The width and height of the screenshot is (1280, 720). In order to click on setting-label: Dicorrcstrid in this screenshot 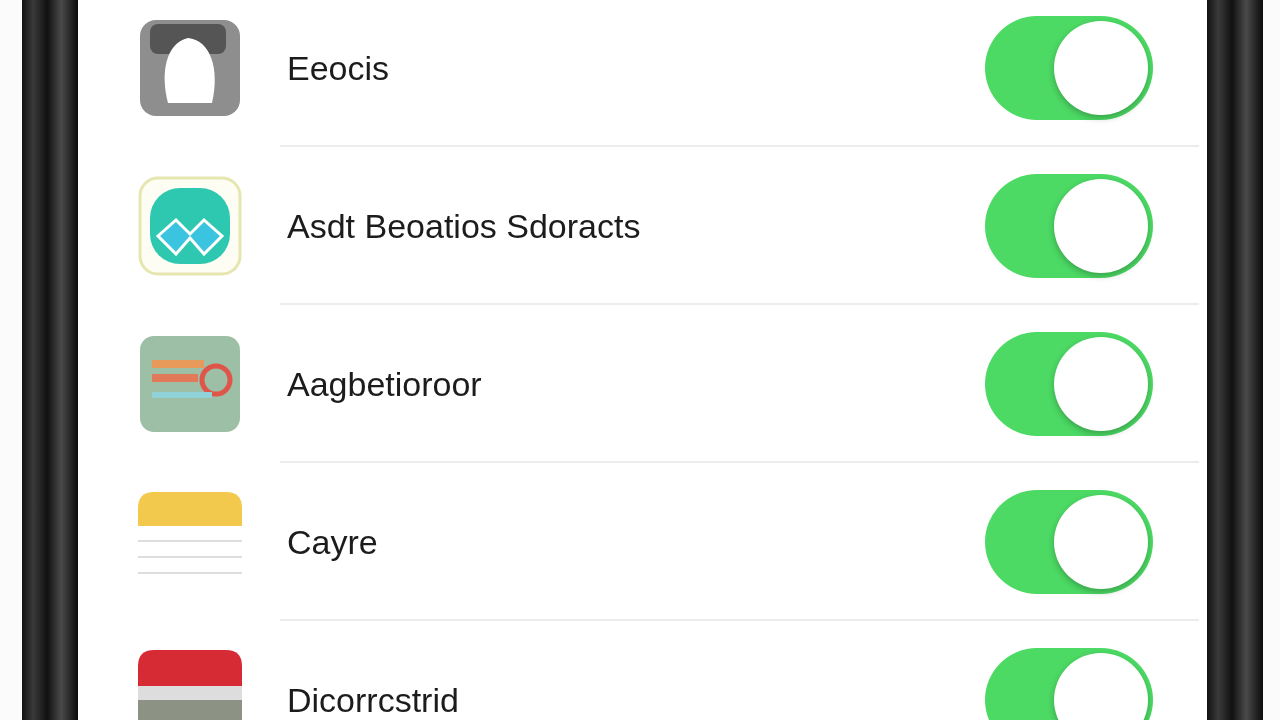, I will do `click(373, 700)`.